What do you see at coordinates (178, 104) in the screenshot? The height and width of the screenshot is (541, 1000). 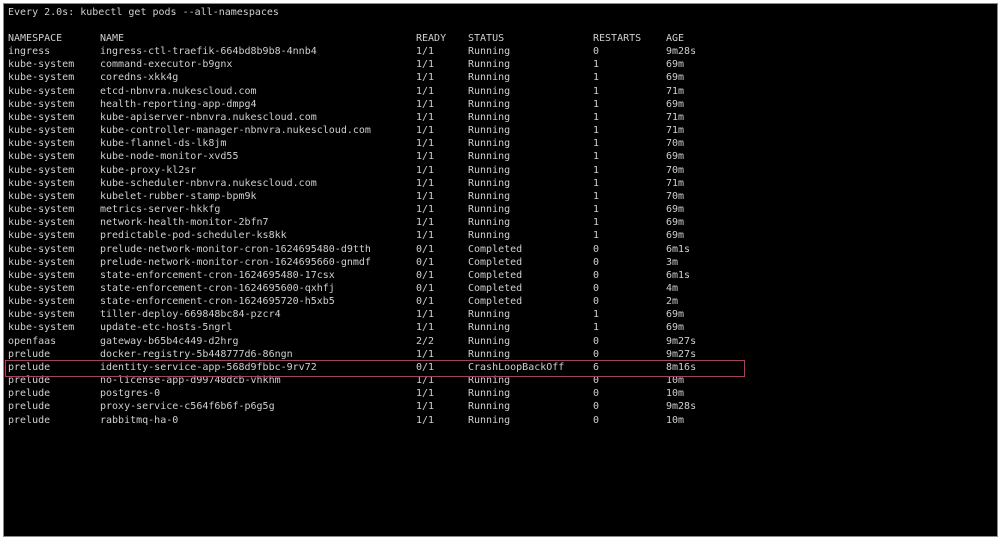 I see `pod-name: health-reporting-app-dmpg4` at bounding box center [178, 104].